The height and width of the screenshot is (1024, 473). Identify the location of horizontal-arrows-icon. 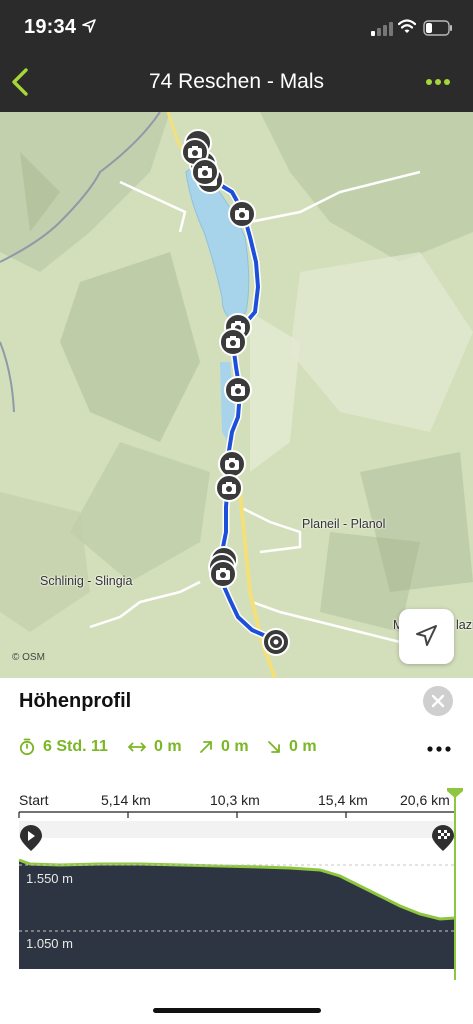
(137, 747).